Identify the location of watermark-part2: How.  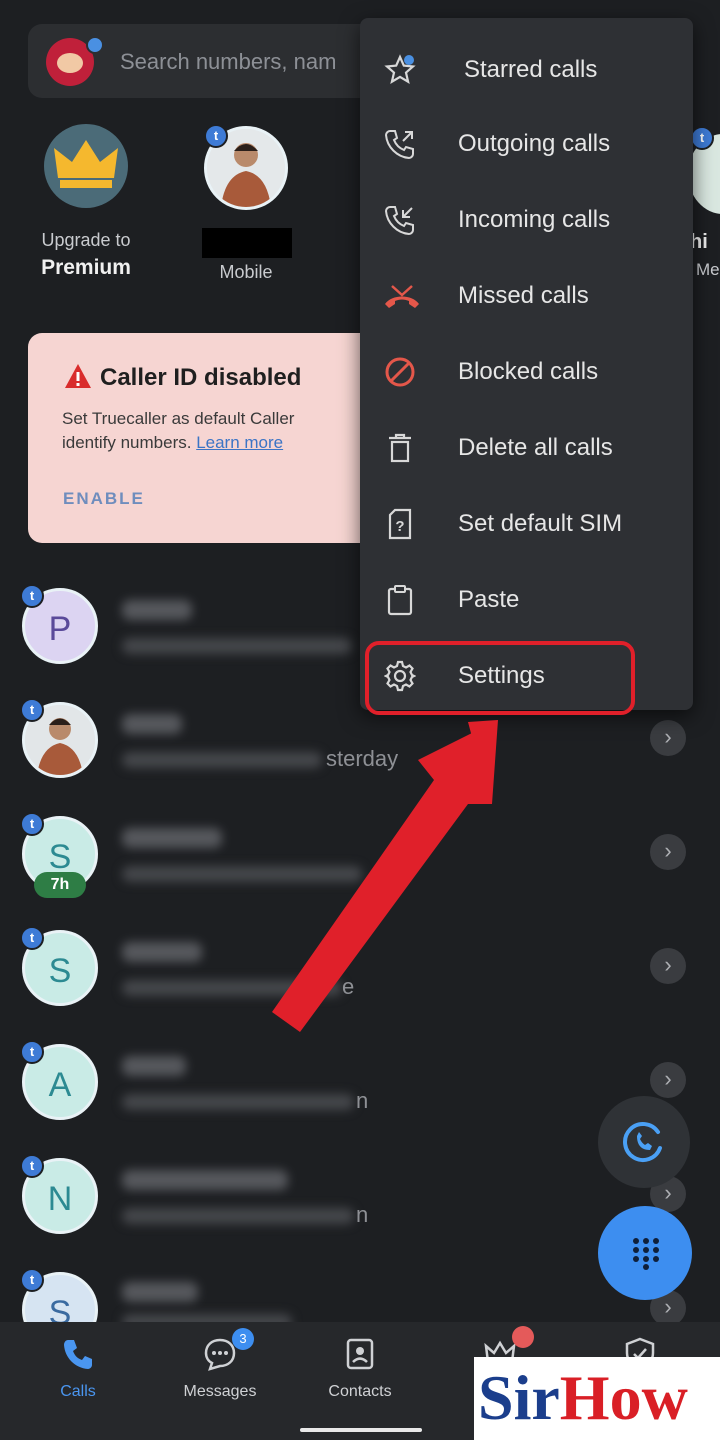
(623, 1397).